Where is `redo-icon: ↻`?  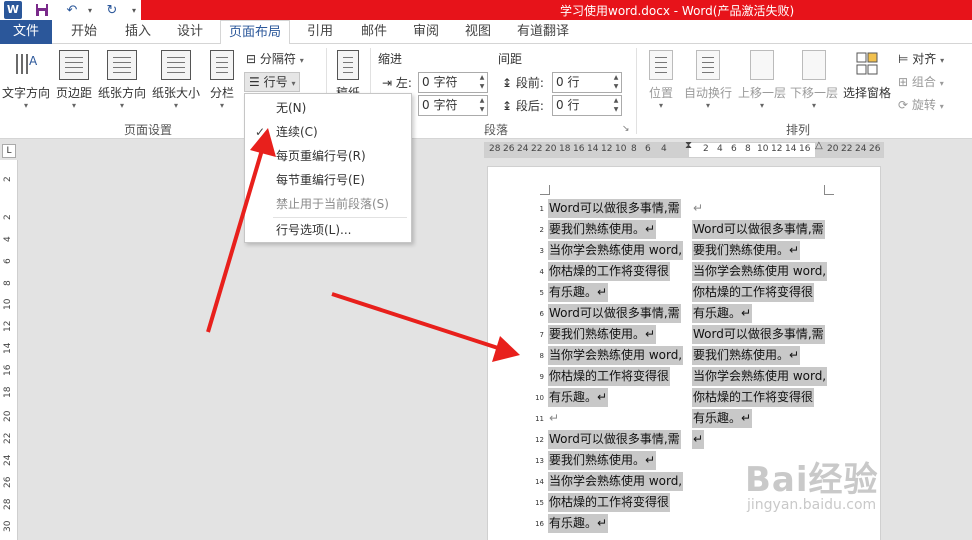 redo-icon: ↻ is located at coordinates (112, 10).